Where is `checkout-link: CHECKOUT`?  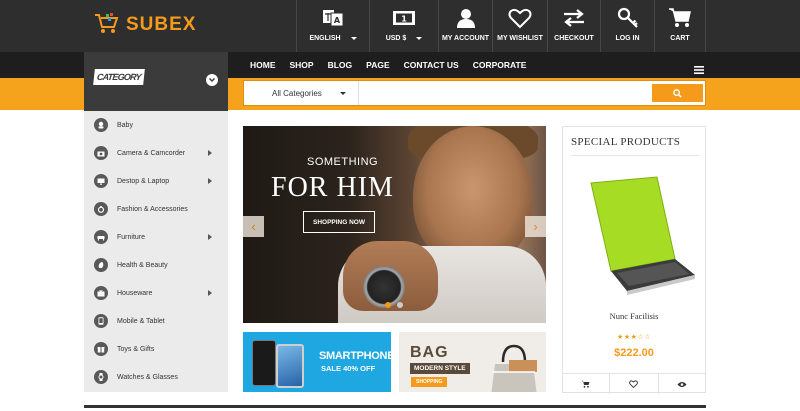
checkout-link: CHECKOUT is located at coordinates (573, 26).